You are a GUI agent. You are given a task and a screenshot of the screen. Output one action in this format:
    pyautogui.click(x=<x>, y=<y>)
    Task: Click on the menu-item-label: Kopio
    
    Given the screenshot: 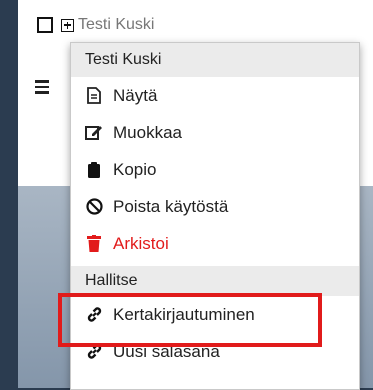 What is the action you would take?
    pyautogui.click(x=135, y=169)
    